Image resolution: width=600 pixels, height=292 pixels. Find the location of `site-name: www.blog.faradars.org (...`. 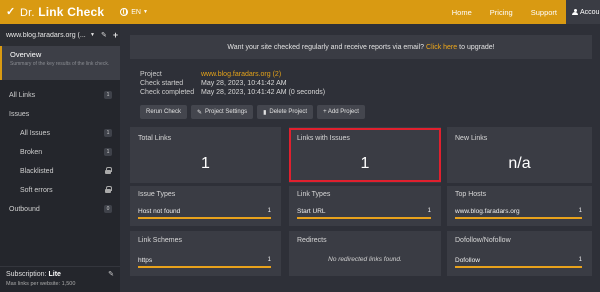

site-name: www.blog.faradars.org (... is located at coordinates (46, 35).